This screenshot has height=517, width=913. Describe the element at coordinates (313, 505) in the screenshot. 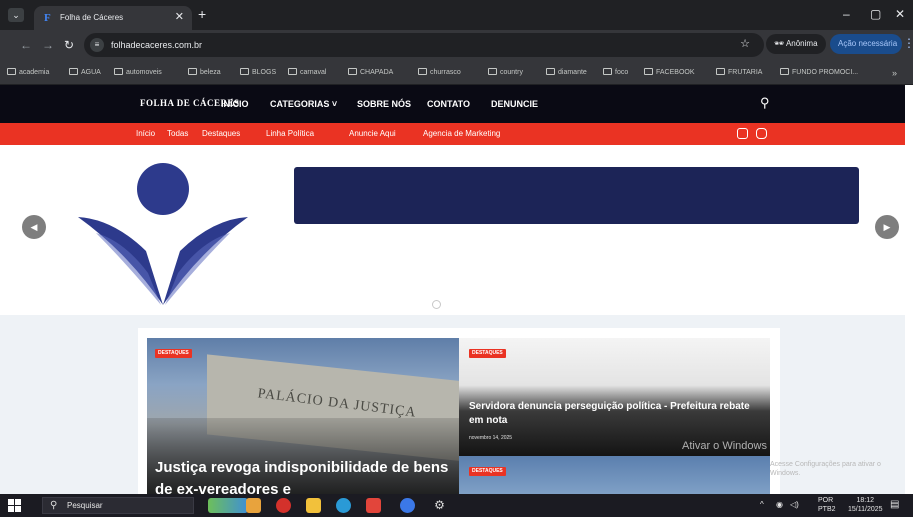

I see `folder-app-icon` at that location.